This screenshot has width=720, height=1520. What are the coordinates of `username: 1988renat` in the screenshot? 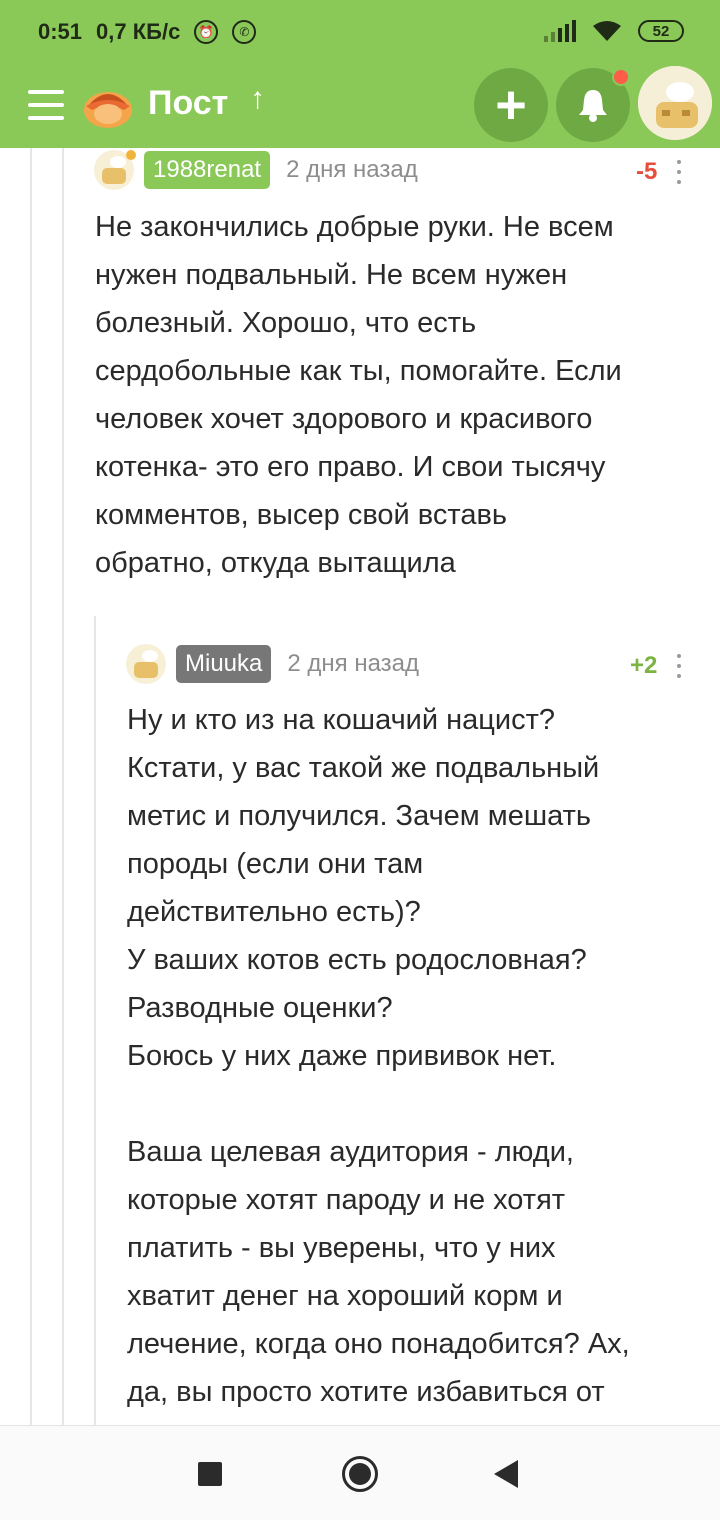 It's located at (207, 170).